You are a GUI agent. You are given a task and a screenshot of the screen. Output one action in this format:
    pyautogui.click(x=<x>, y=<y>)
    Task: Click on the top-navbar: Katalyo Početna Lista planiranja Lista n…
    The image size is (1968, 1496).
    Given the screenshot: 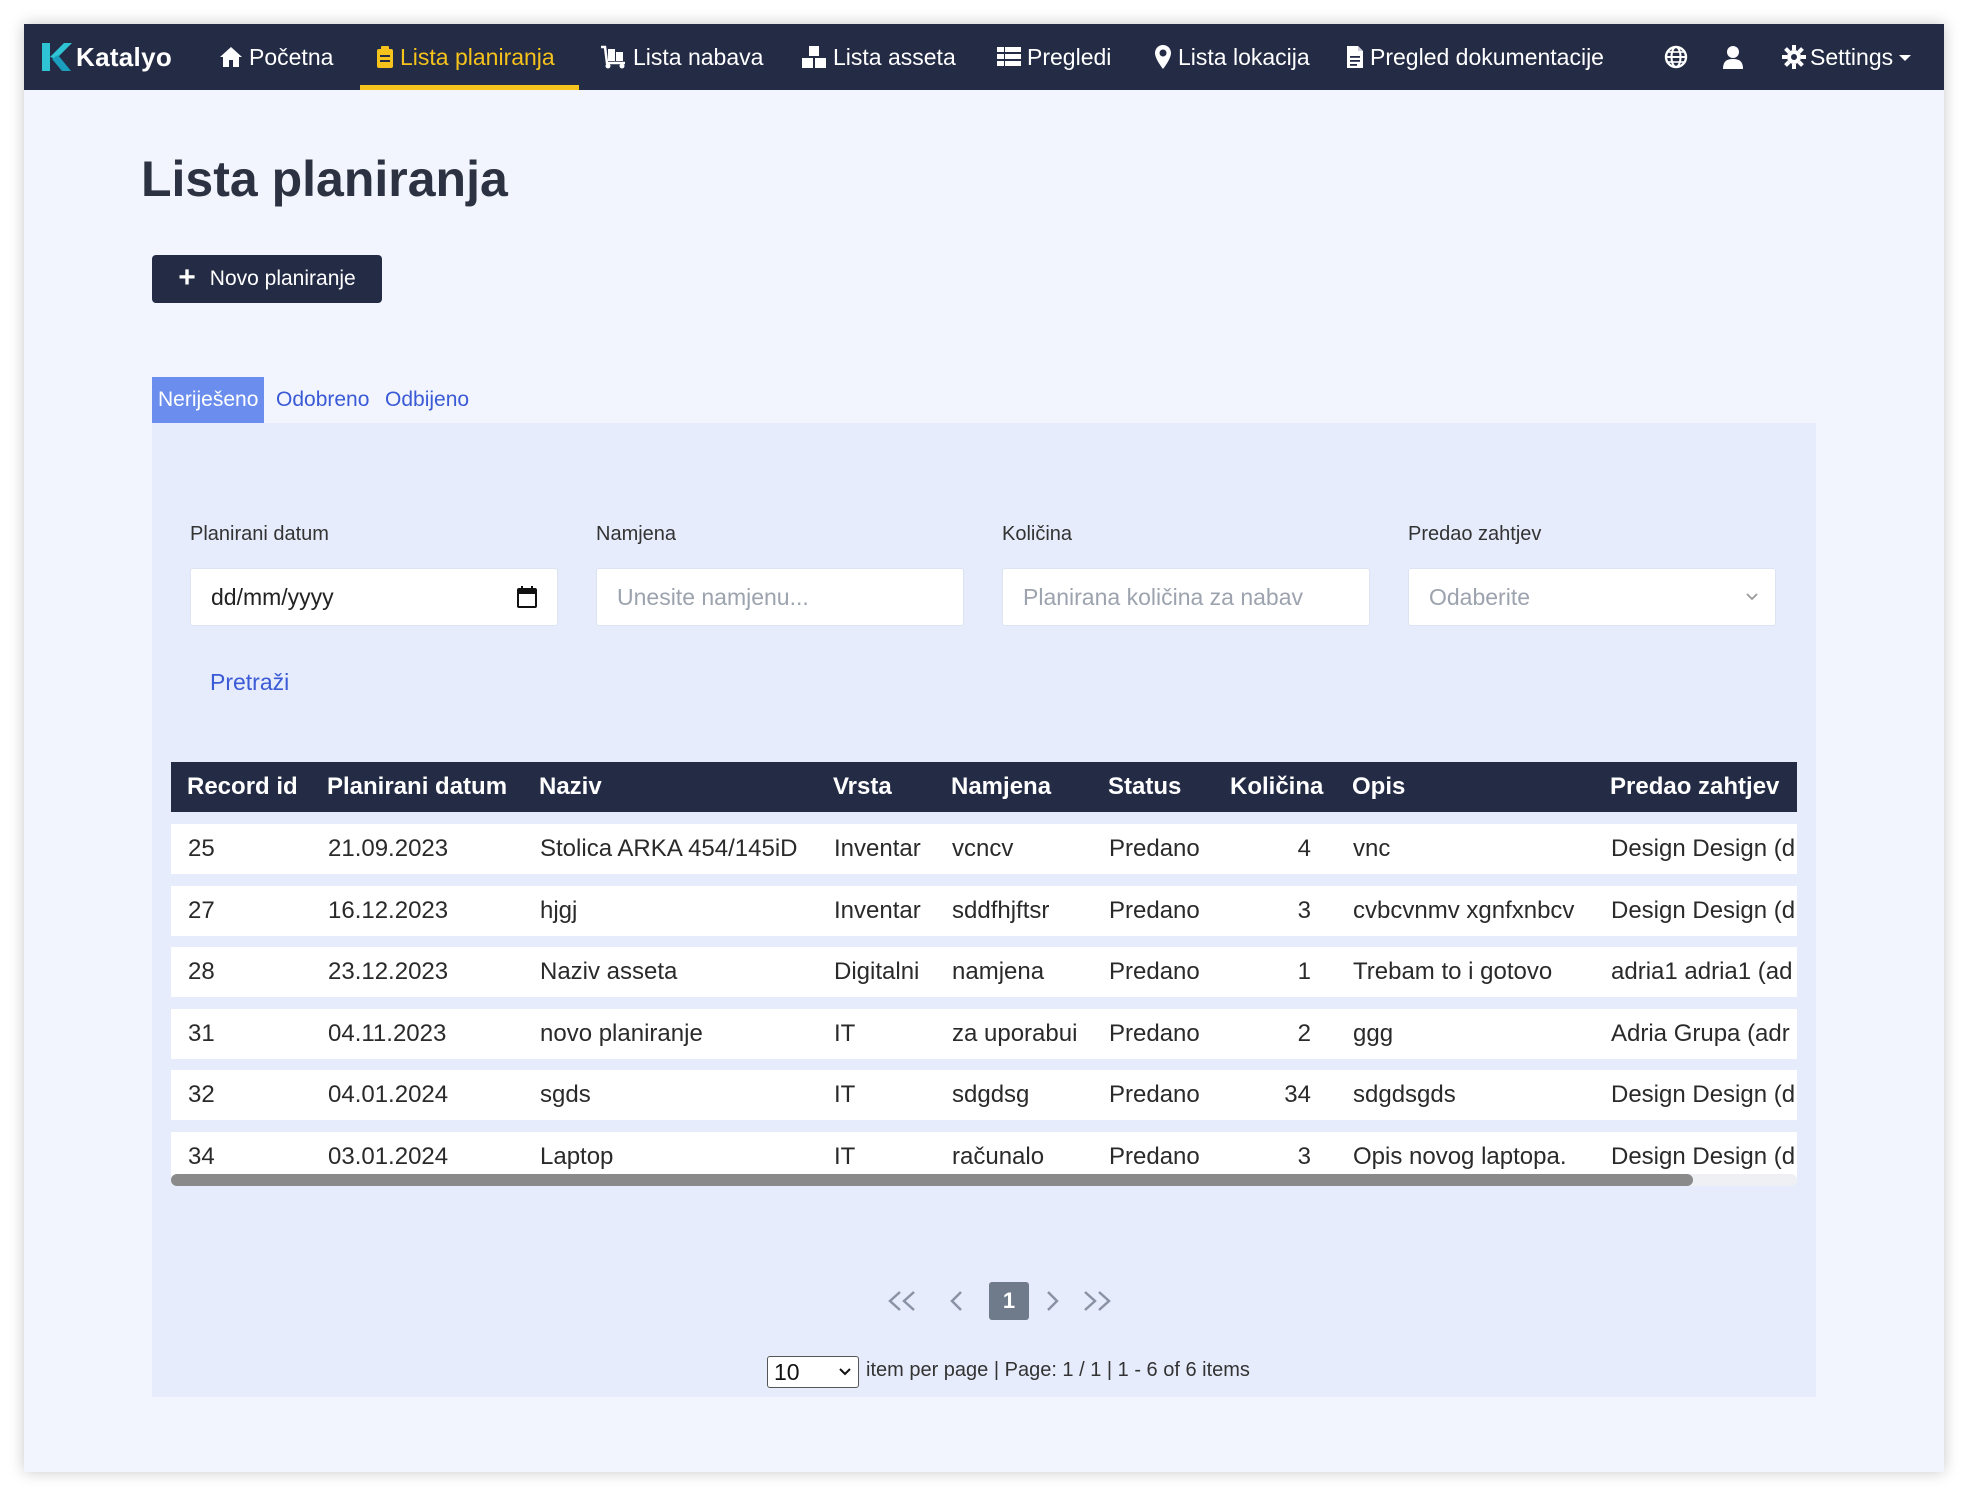 What is the action you would take?
    pyautogui.click(x=984, y=57)
    